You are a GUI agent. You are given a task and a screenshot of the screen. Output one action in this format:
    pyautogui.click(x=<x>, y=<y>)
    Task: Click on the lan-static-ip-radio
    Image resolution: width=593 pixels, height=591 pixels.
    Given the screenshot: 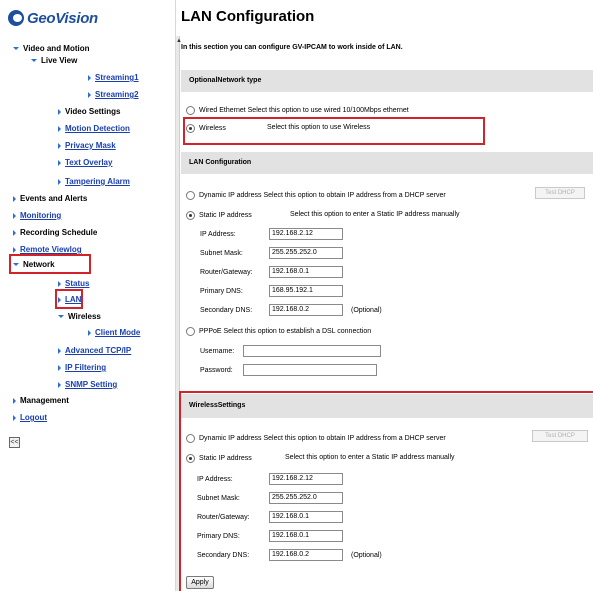 What is the action you would take?
    pyautogui.click(x=190, y=215)
    